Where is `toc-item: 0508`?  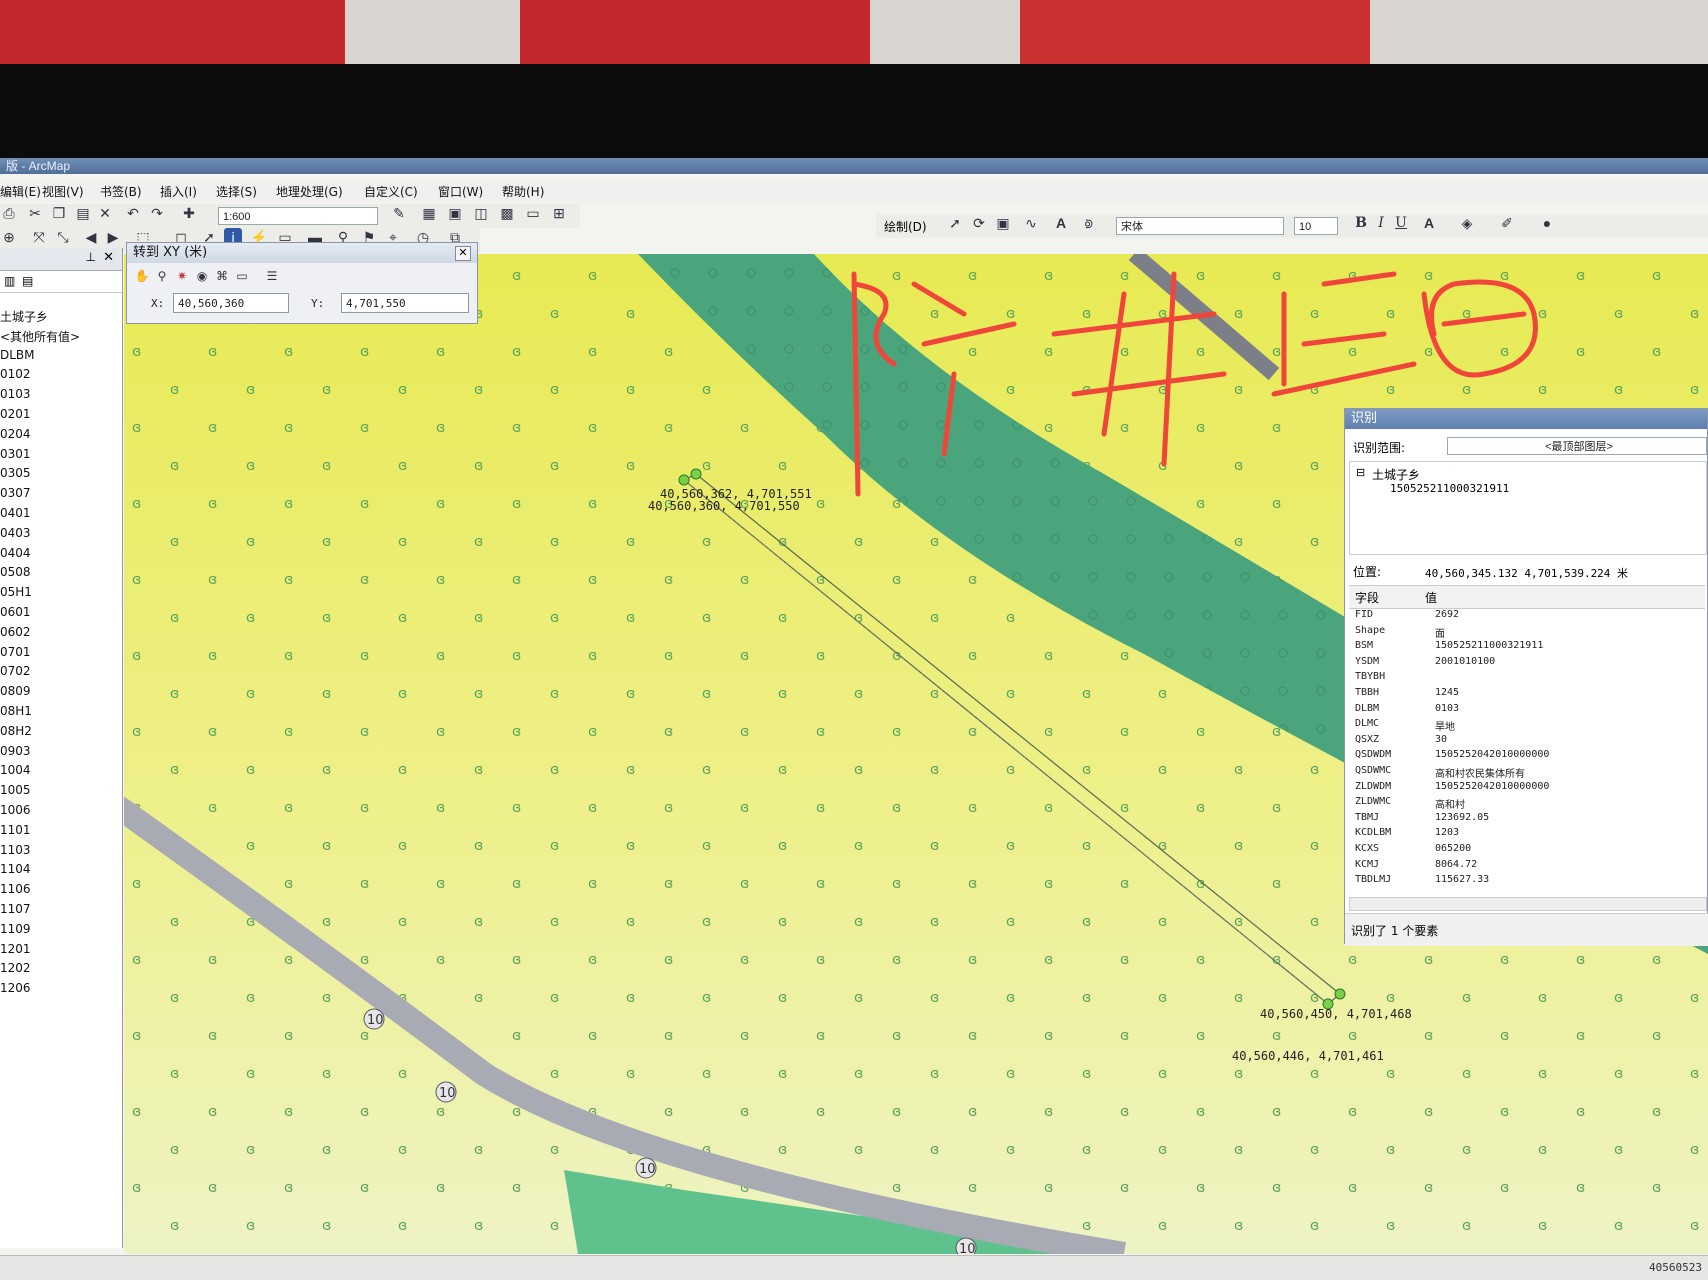
toc-item: 0508 is located at coordinates (15, 572).